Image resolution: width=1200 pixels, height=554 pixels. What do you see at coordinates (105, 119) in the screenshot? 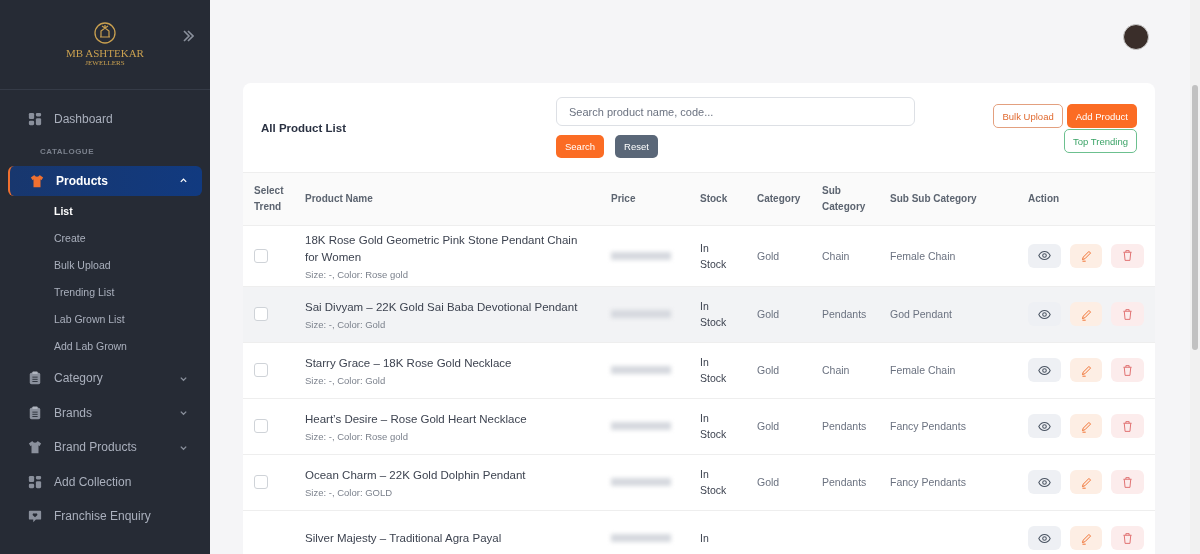
I see `menu-item: Dashboard` at bounding box center [105, 119].